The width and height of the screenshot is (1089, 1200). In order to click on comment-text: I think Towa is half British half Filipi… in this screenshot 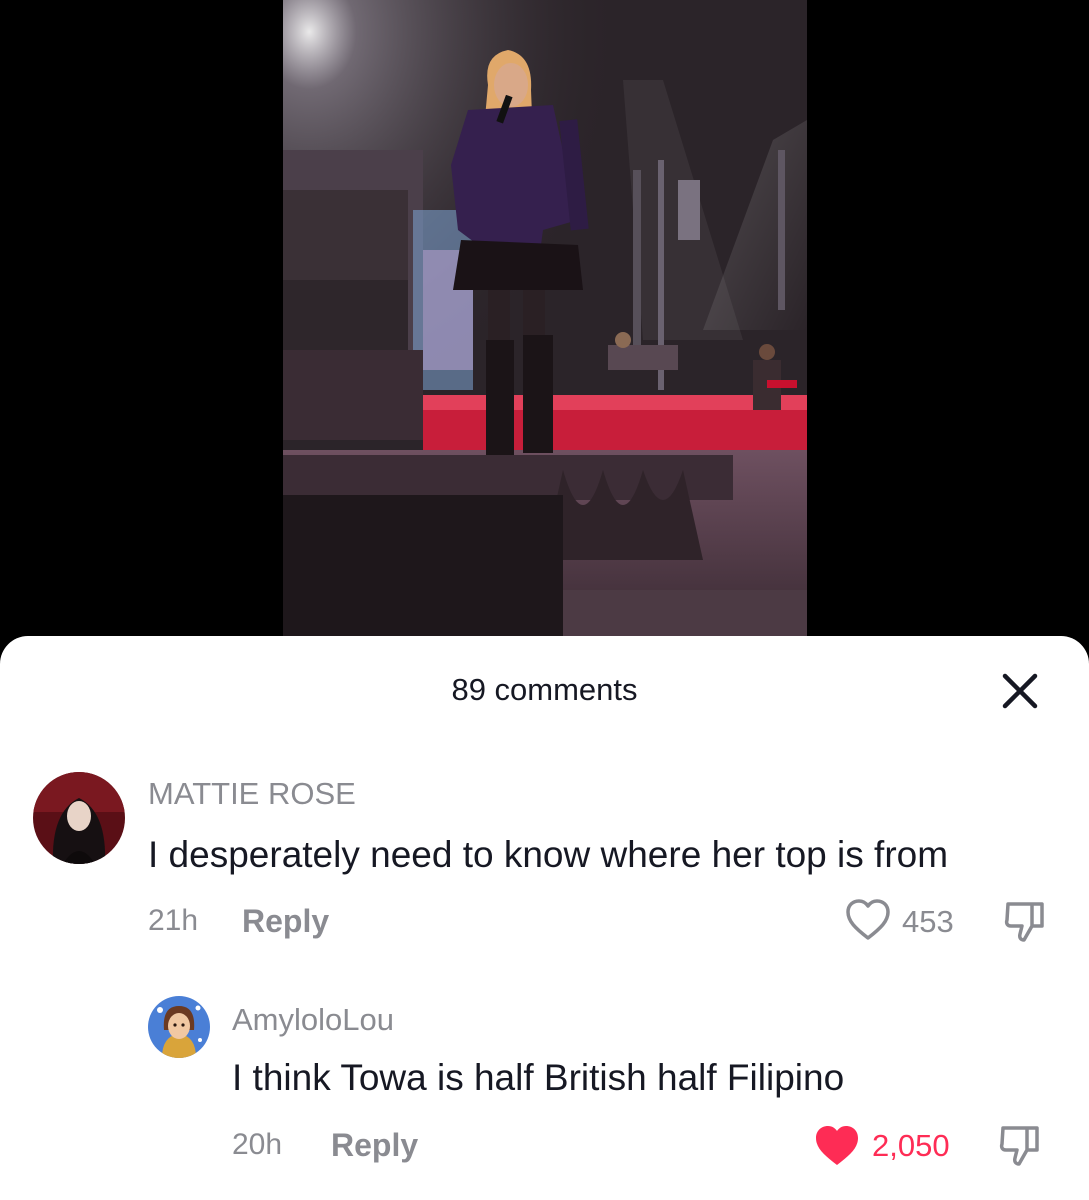, I will do `click(538, 1077)`.